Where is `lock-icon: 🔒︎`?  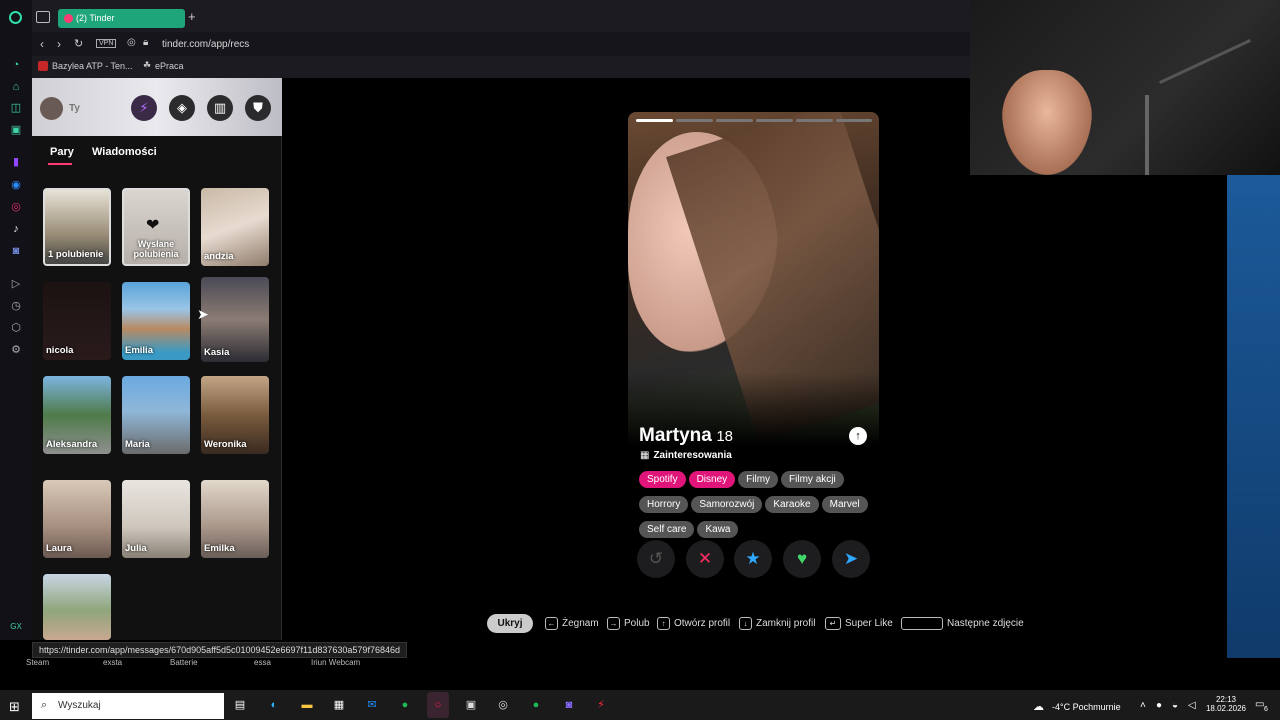 lock-icon: 🔒︎ is located at coordinates (145, 42).